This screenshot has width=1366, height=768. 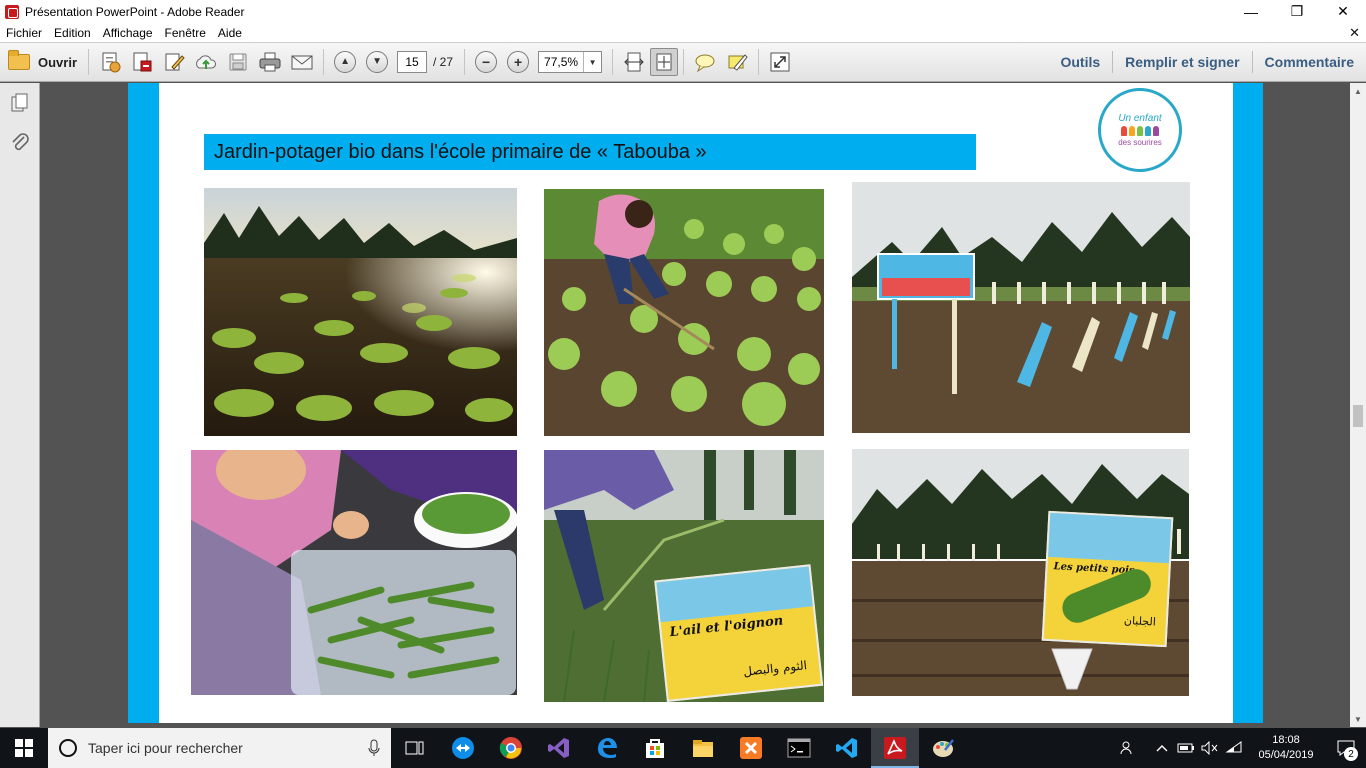 I want to click on photo-child-planting-image, so click(x=684, y=312).